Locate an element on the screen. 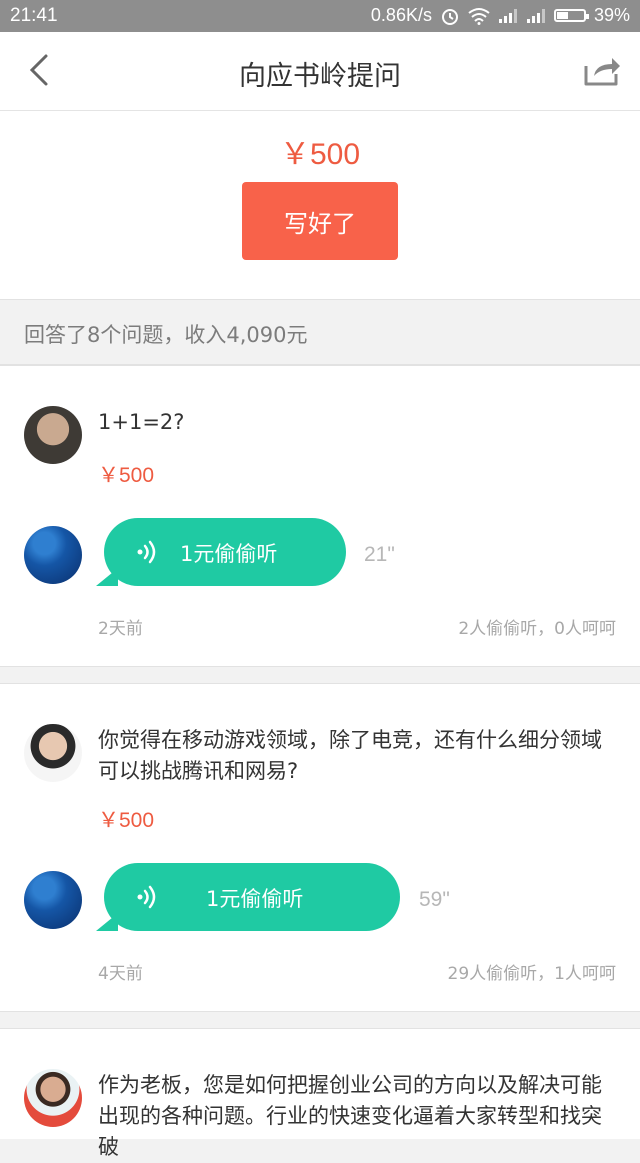  audio-duration: 21" is located at coordinates (379, 554).